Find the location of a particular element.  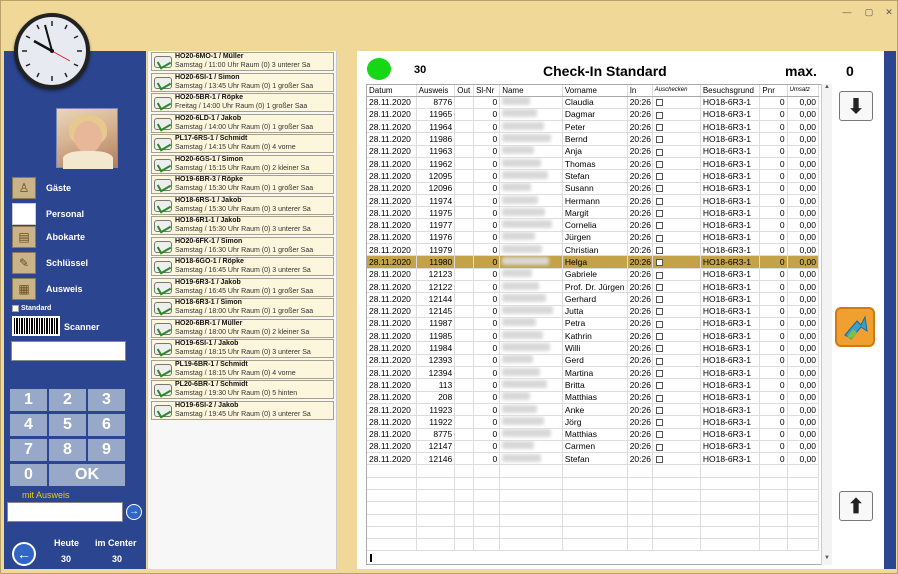

key-3: 3 is located at coordinates (106, 400).